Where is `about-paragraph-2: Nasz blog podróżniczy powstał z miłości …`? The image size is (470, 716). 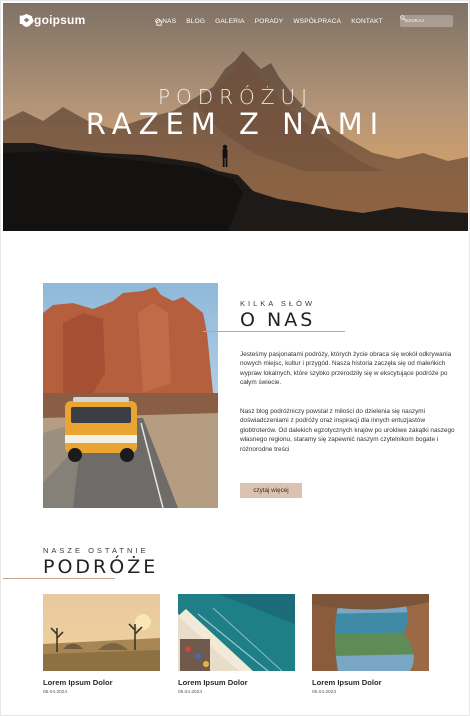
about-paragraph-2: Nasz blog podróżniczy powstał z miłości … is located at coordinates (347, 430).